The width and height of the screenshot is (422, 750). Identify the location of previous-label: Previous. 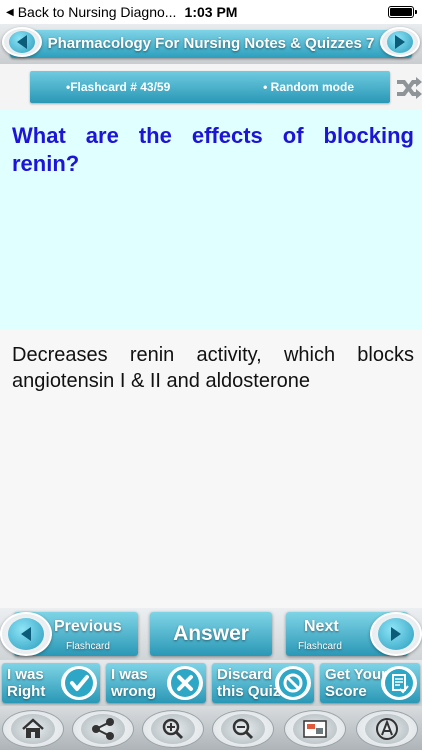
(88, 626).